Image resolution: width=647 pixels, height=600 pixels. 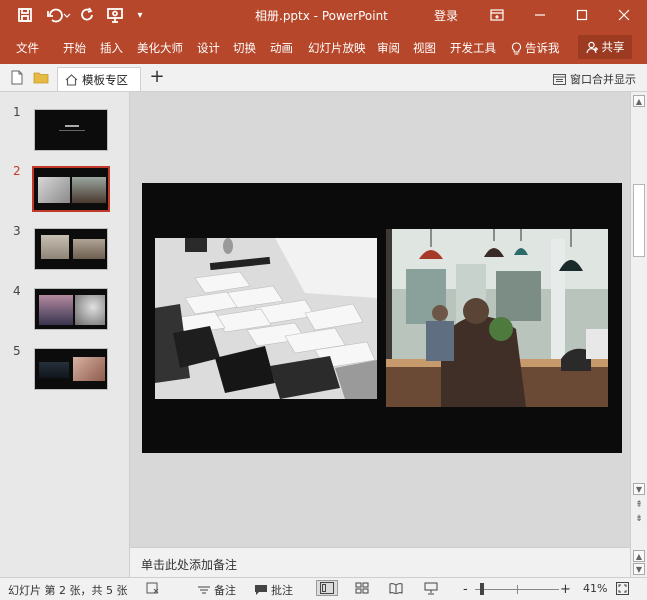 I want to click on status-bar: 幻灯片 第 2 张，共 5 张 备注 批注 - + 41%, so click(x=323, y=588).